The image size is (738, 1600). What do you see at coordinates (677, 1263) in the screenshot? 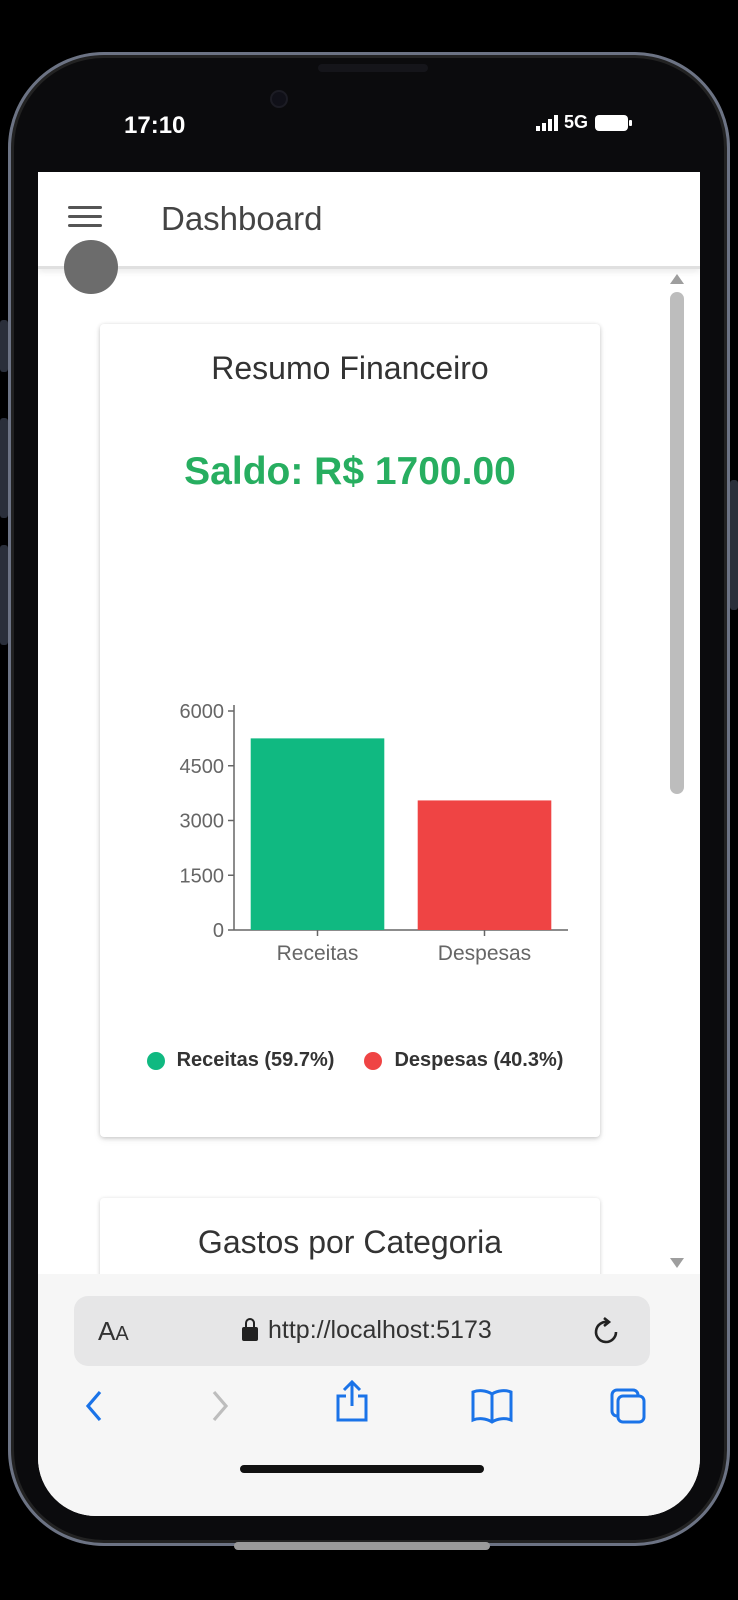
I see `scroll-down-arrow` at bounding box center [677, 1263].